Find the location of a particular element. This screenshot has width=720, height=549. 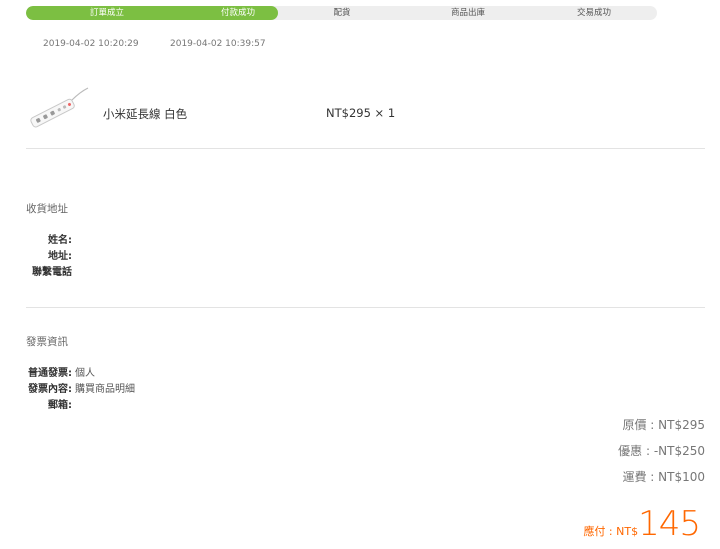

invoice-type-row: 普通發票: 個人 is located at coordinates (60, 371).